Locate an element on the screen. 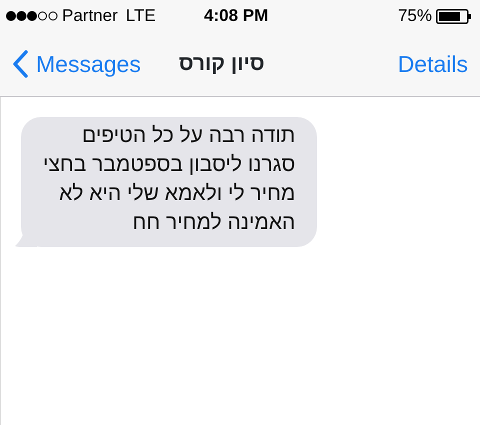 The width and height of the screenshot is (480, 425). contact-name: סיון קורס is located at coordinates (221, 64).